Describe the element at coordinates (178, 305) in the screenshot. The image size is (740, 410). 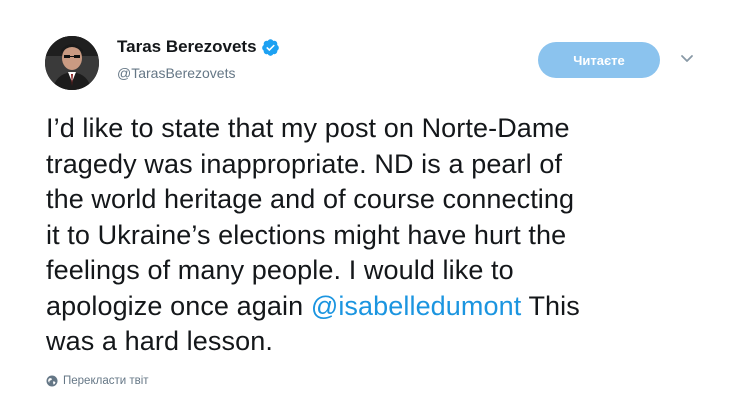
I see `tweet-text-segment: apologize once again` at that location.